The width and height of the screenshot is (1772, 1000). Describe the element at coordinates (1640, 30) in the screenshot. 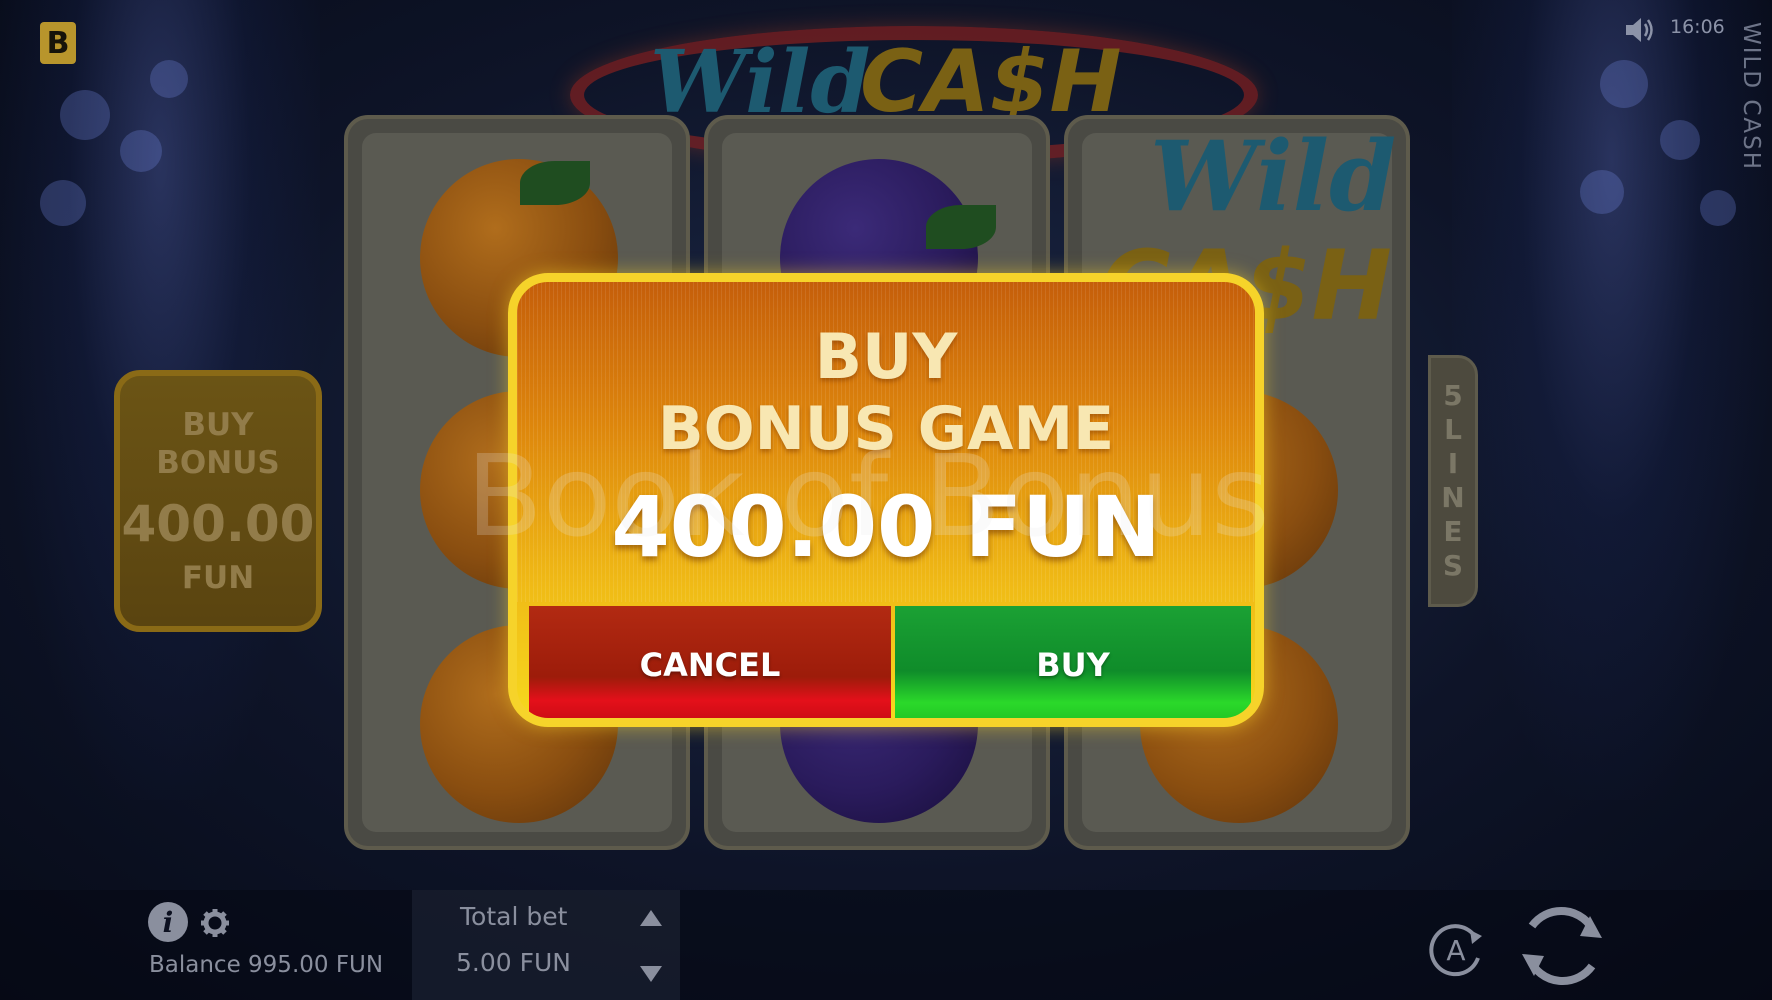

I see `speaker-icon` at that location.